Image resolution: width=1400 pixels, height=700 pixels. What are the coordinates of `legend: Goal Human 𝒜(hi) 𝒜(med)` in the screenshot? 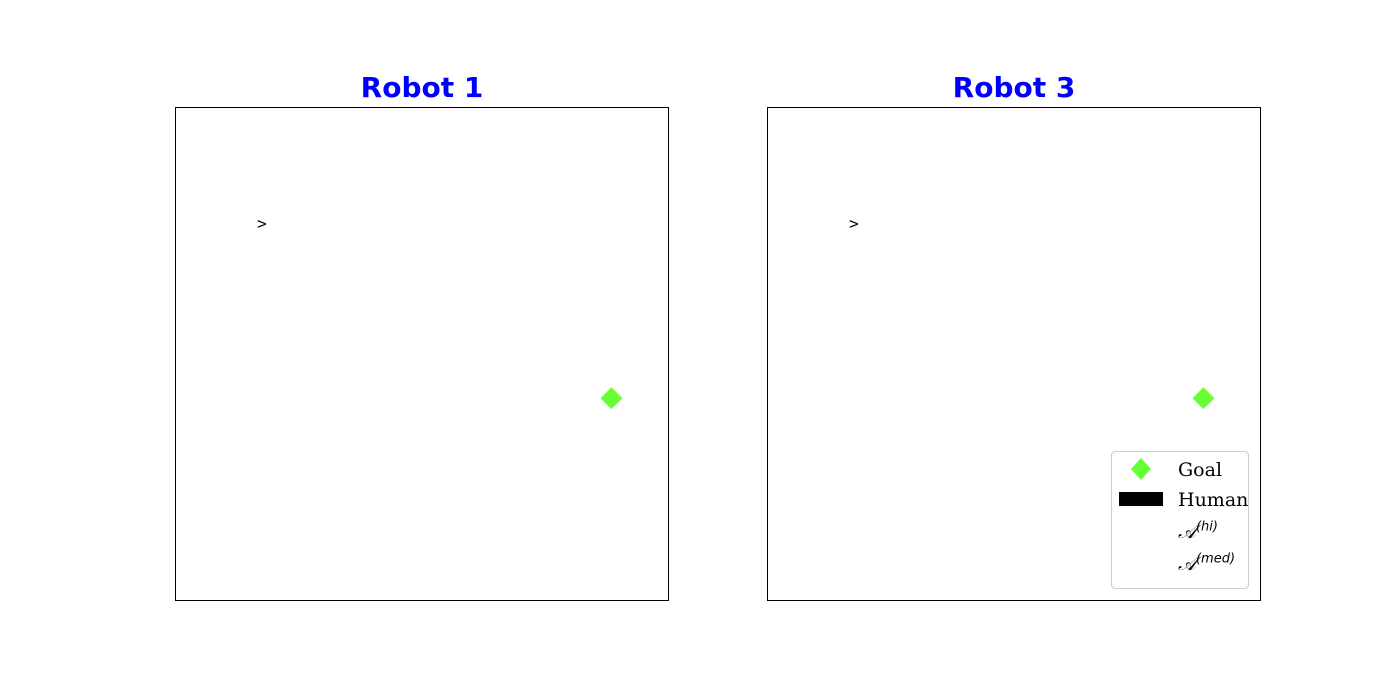 It's located at (1180, 520).